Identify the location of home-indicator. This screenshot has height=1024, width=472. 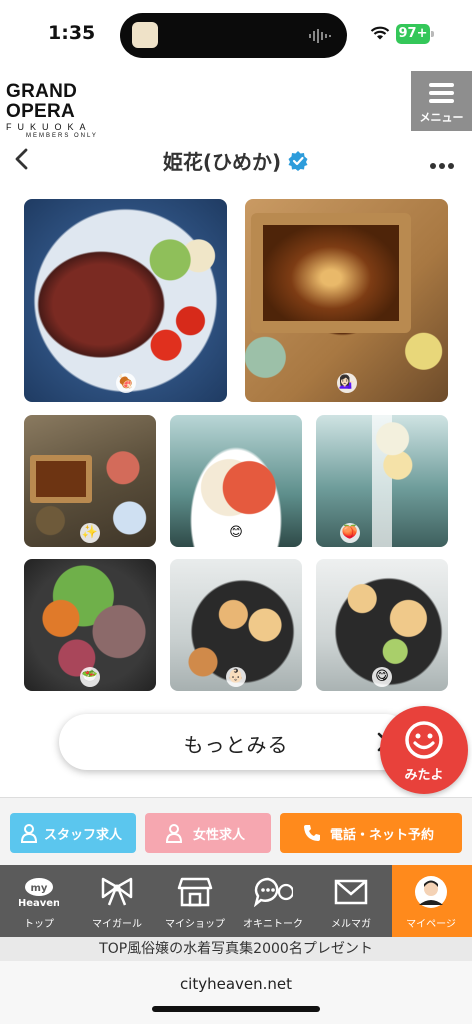
(236, 1009).